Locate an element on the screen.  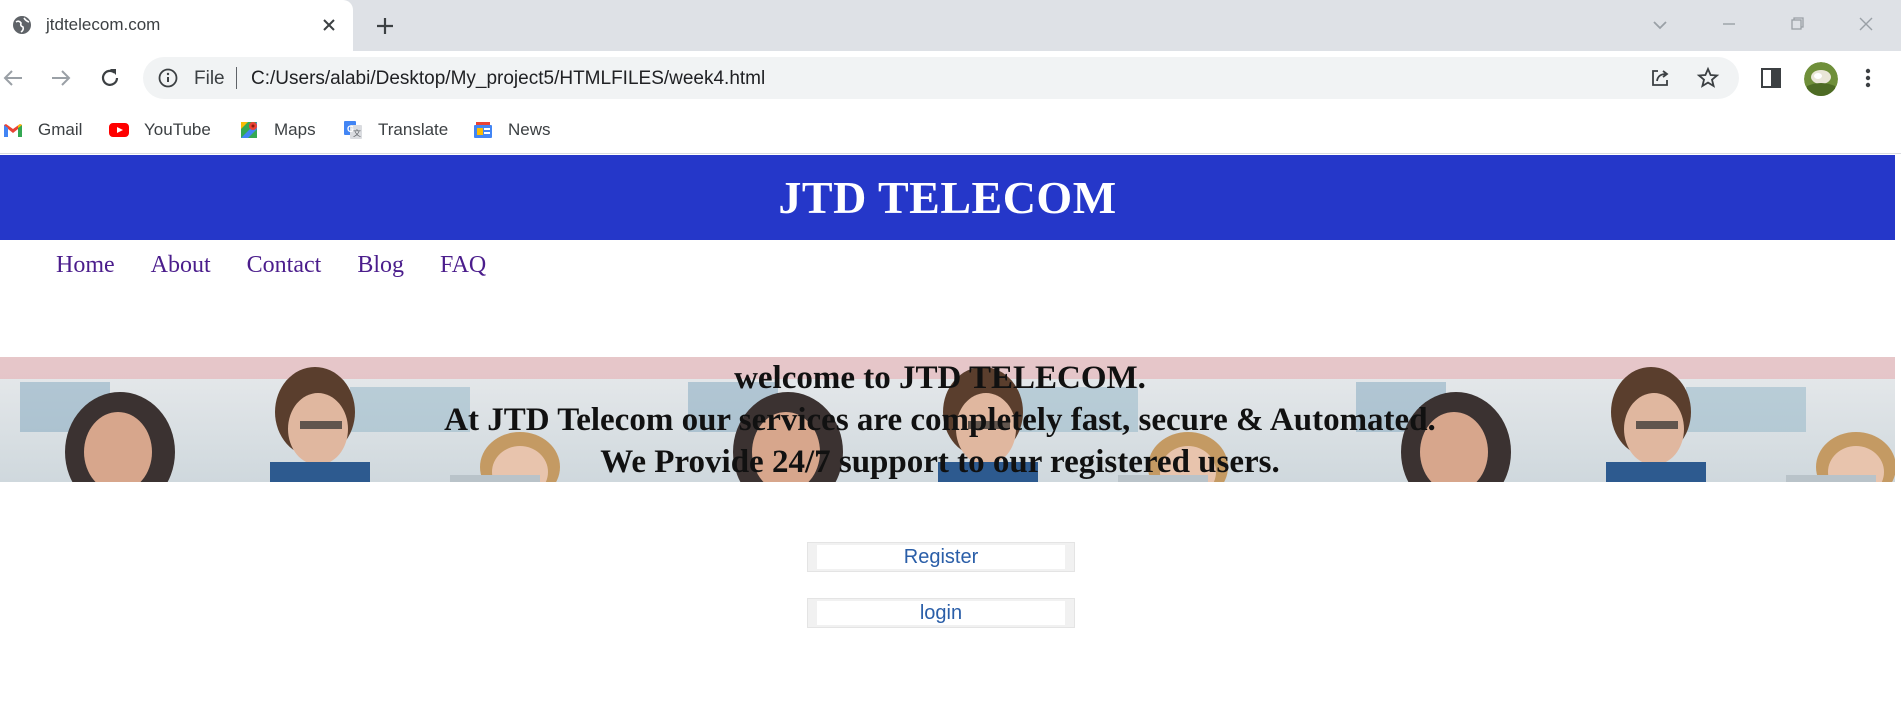
address-divider is located at coordinates (236, 78).